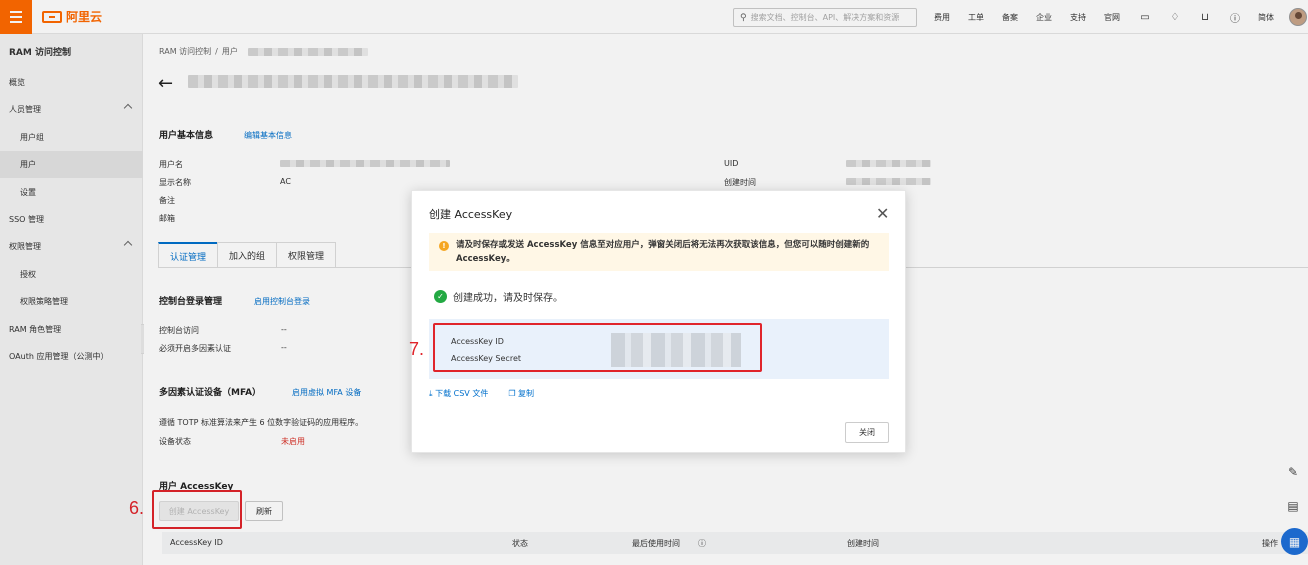 This screenshot has height=565, width=1308. What do you see at coordinates (444, 246) in the screenshot?
I see `warning-icon: !` at bounding box center [444, 246].